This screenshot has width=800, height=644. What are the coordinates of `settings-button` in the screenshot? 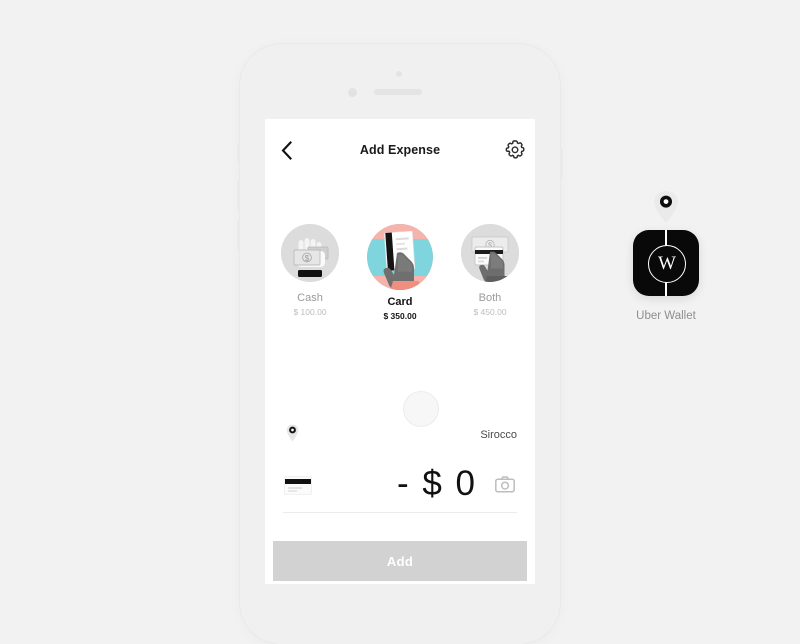 It's located at (515, 149).